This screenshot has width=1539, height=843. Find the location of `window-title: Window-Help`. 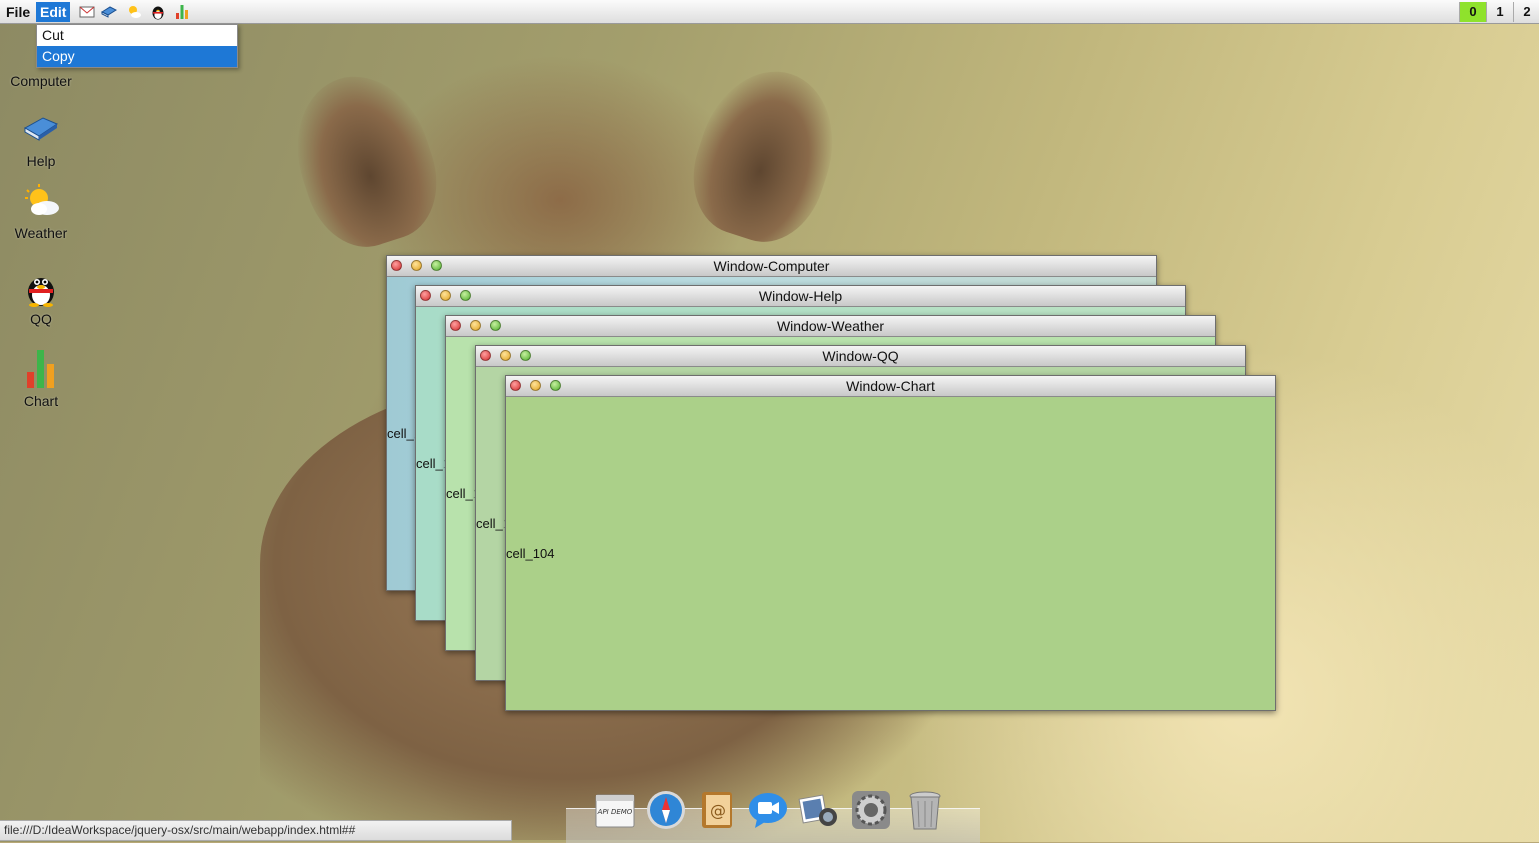

window-title: Window-Help is located at coordinates (800, 296).